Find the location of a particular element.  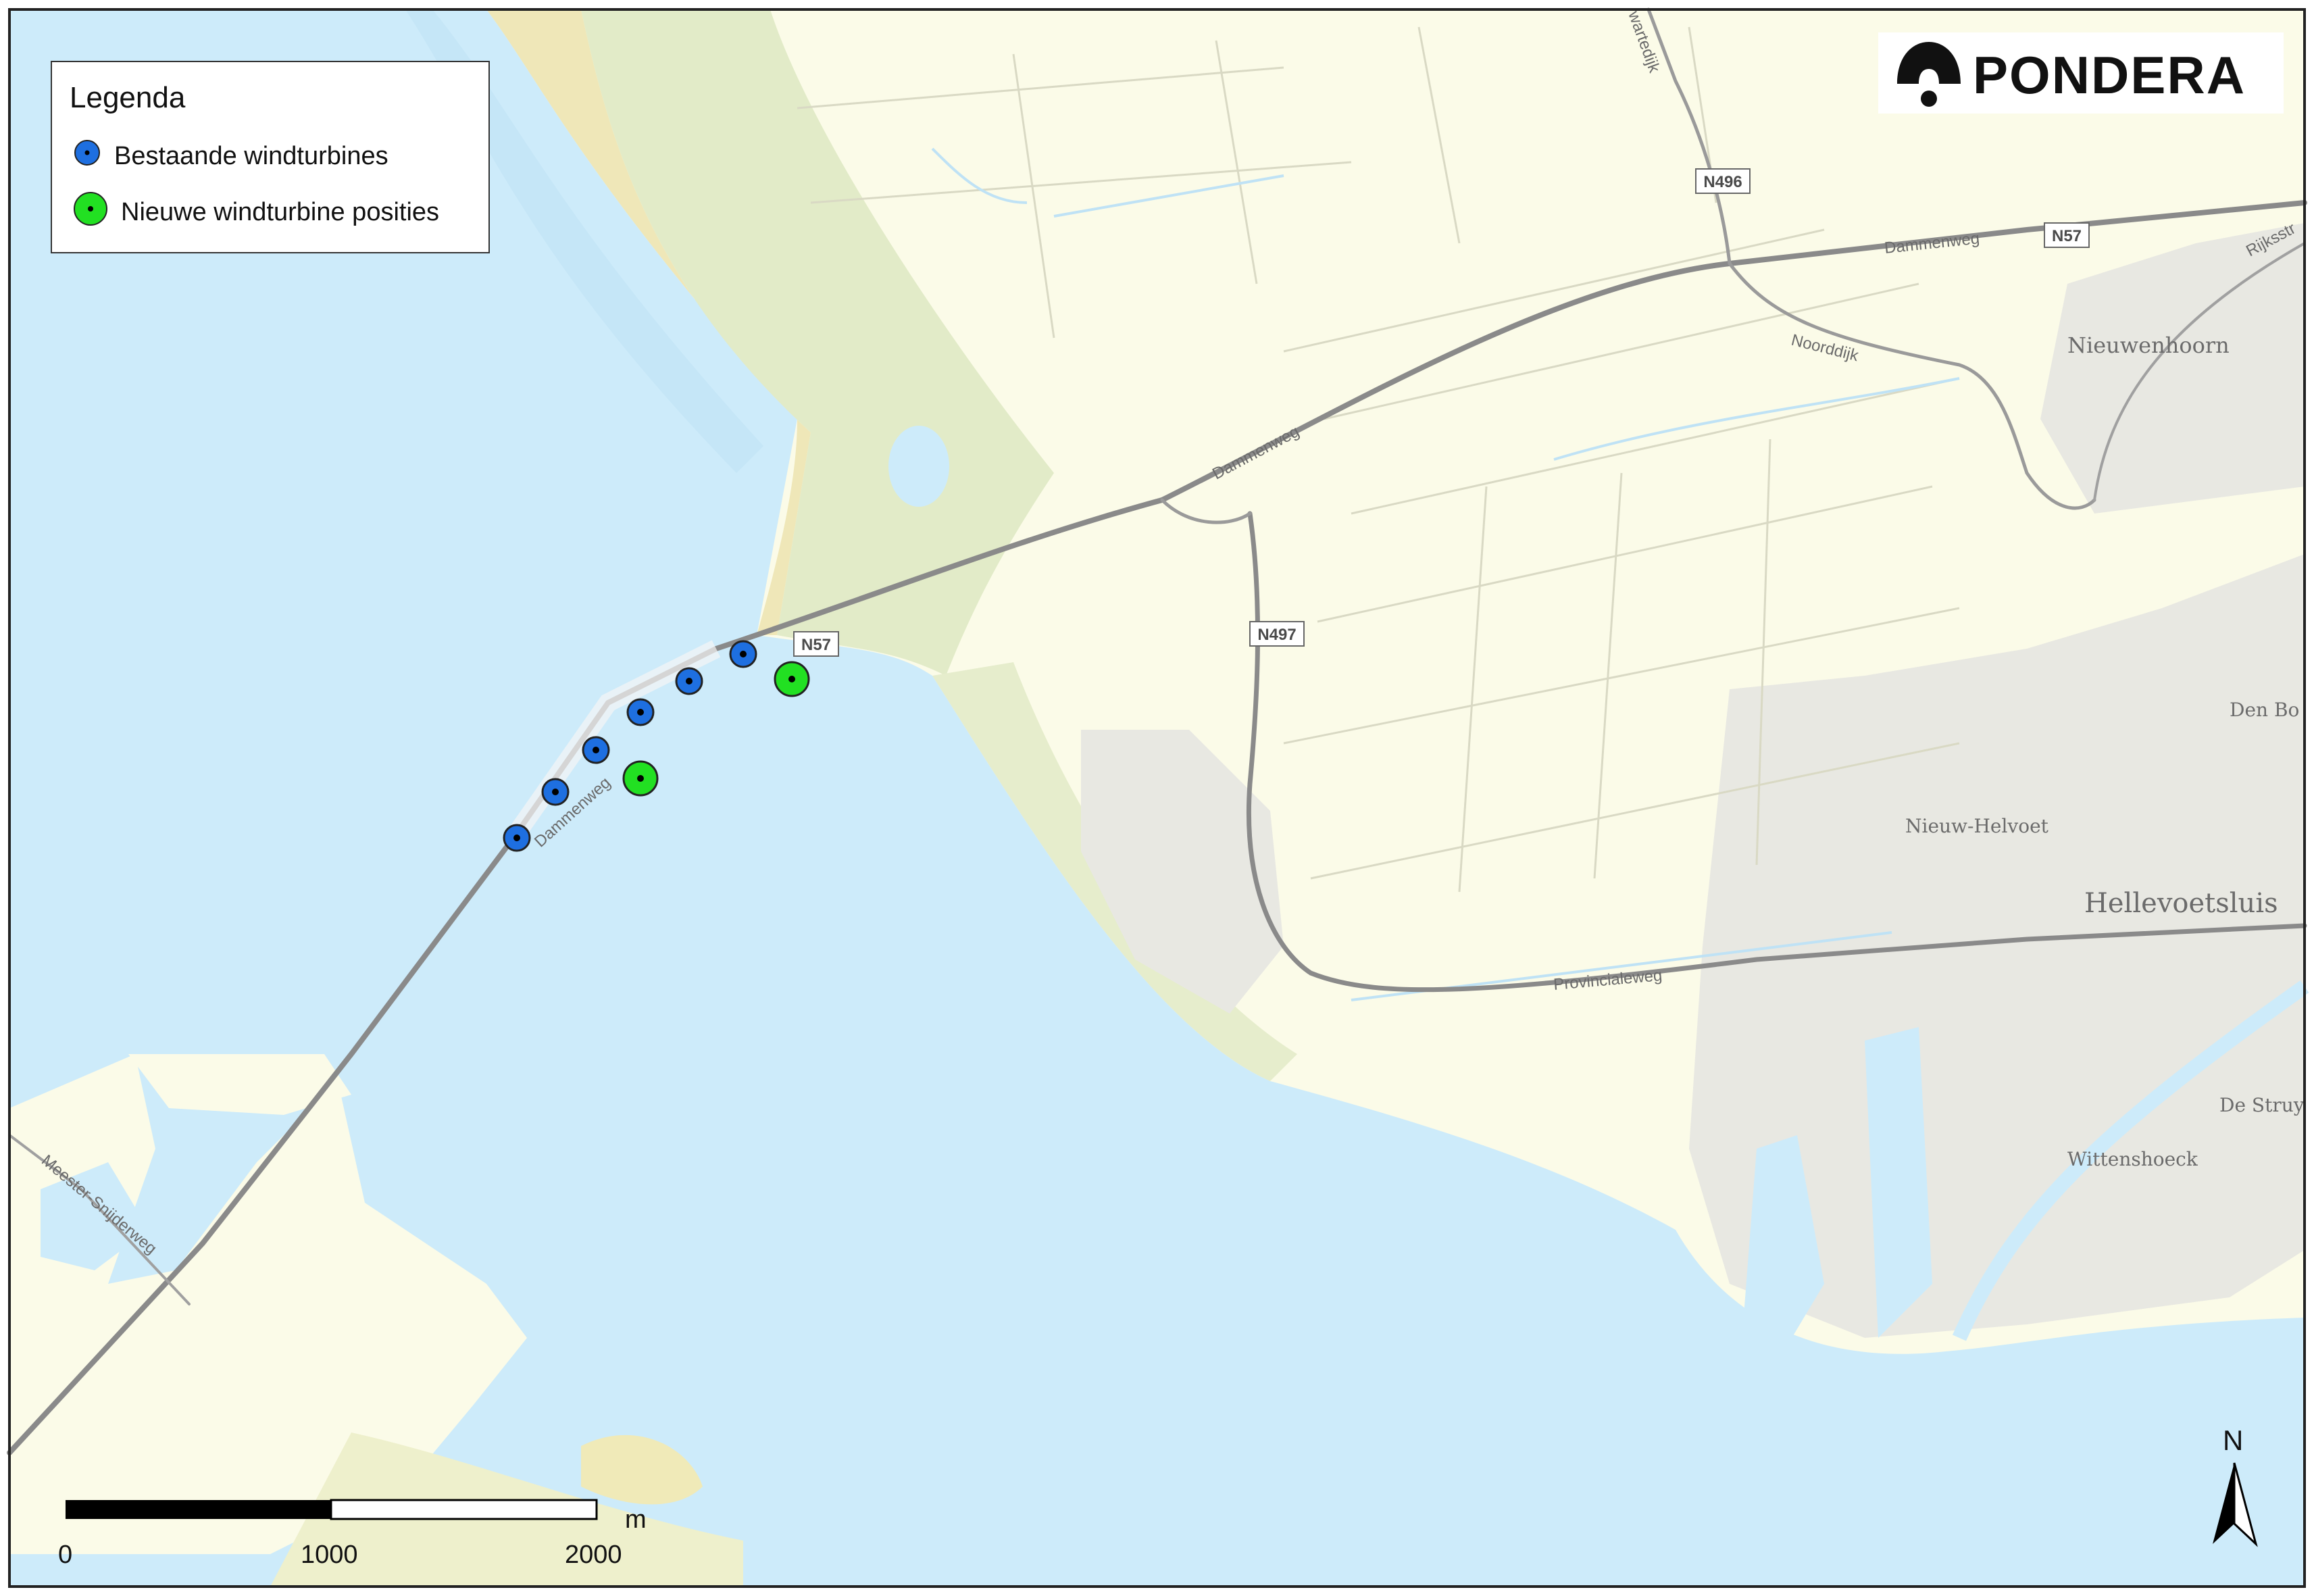

legend-label-existing: Bestaande windturbines is located at coordinates (251, 156).